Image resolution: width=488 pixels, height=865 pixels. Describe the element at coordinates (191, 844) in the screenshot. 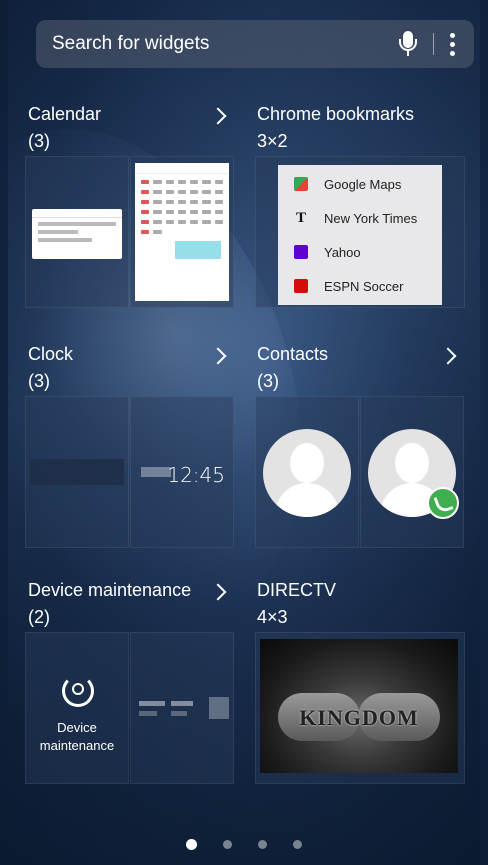

I see `page-dot-active` at that location.